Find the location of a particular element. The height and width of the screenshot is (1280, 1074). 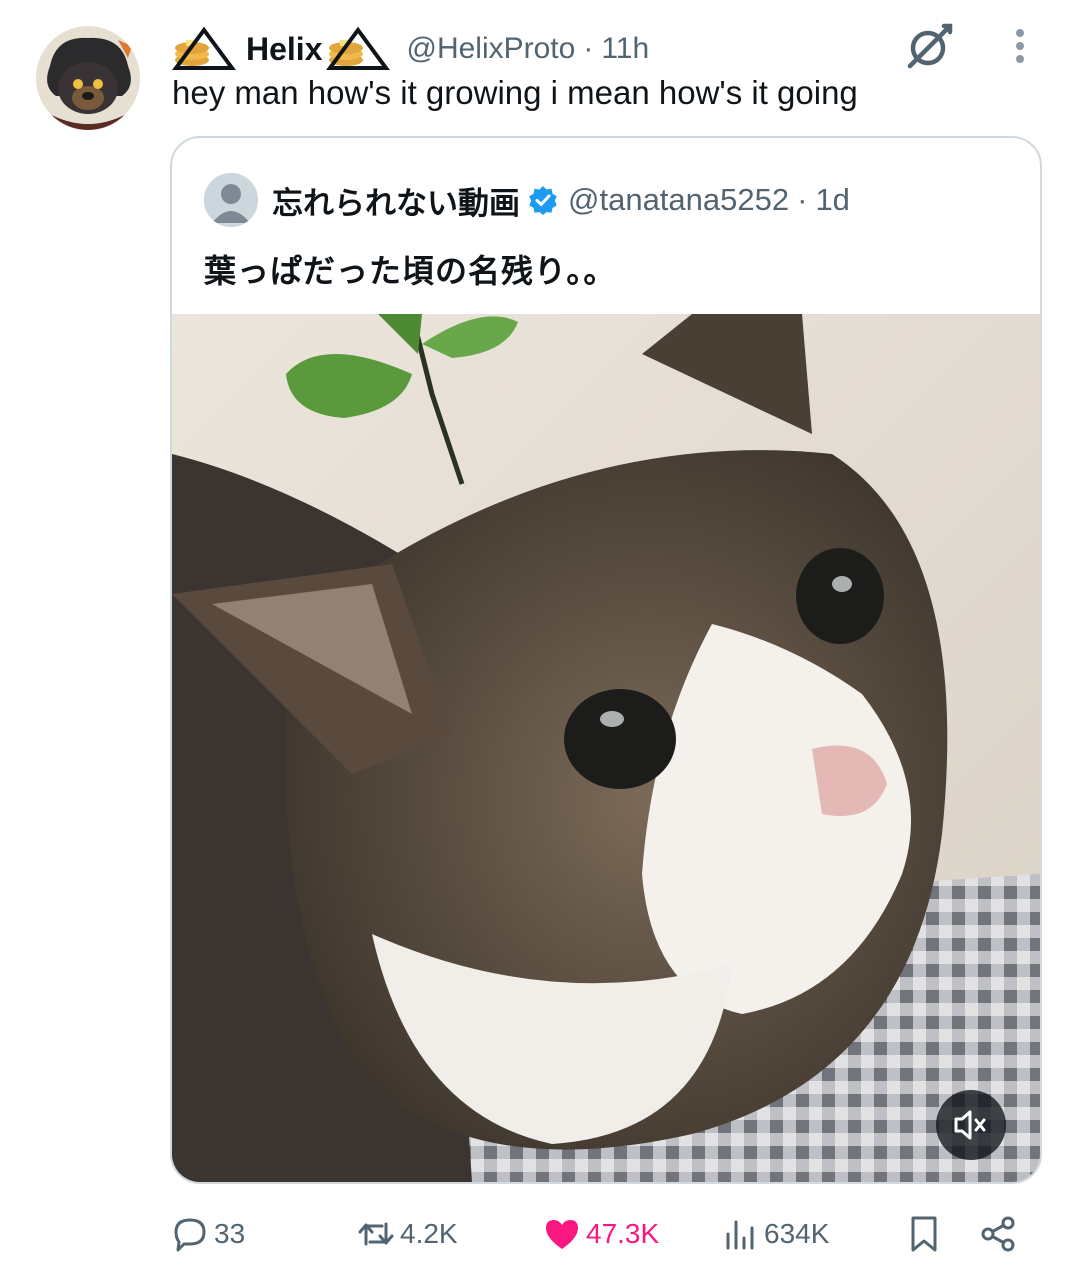

author-name: Helix is located at coordinates (284, 49).